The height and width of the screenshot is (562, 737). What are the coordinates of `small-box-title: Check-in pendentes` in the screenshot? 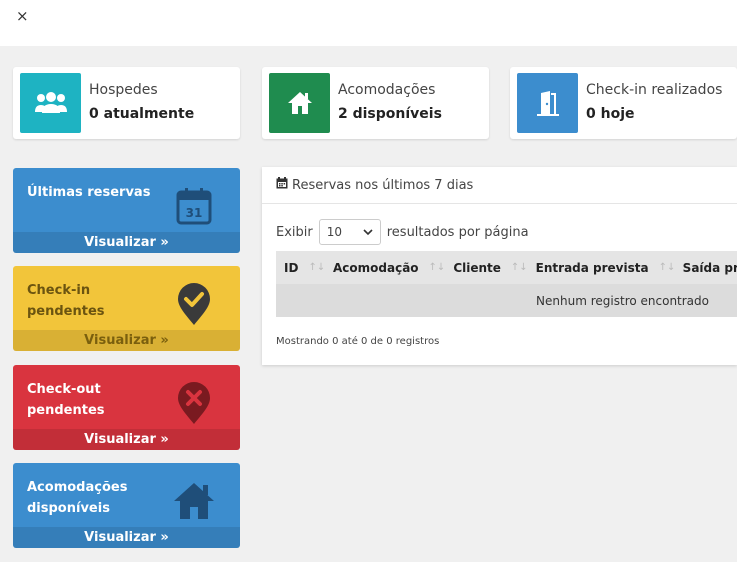 It's located at (66, 301).